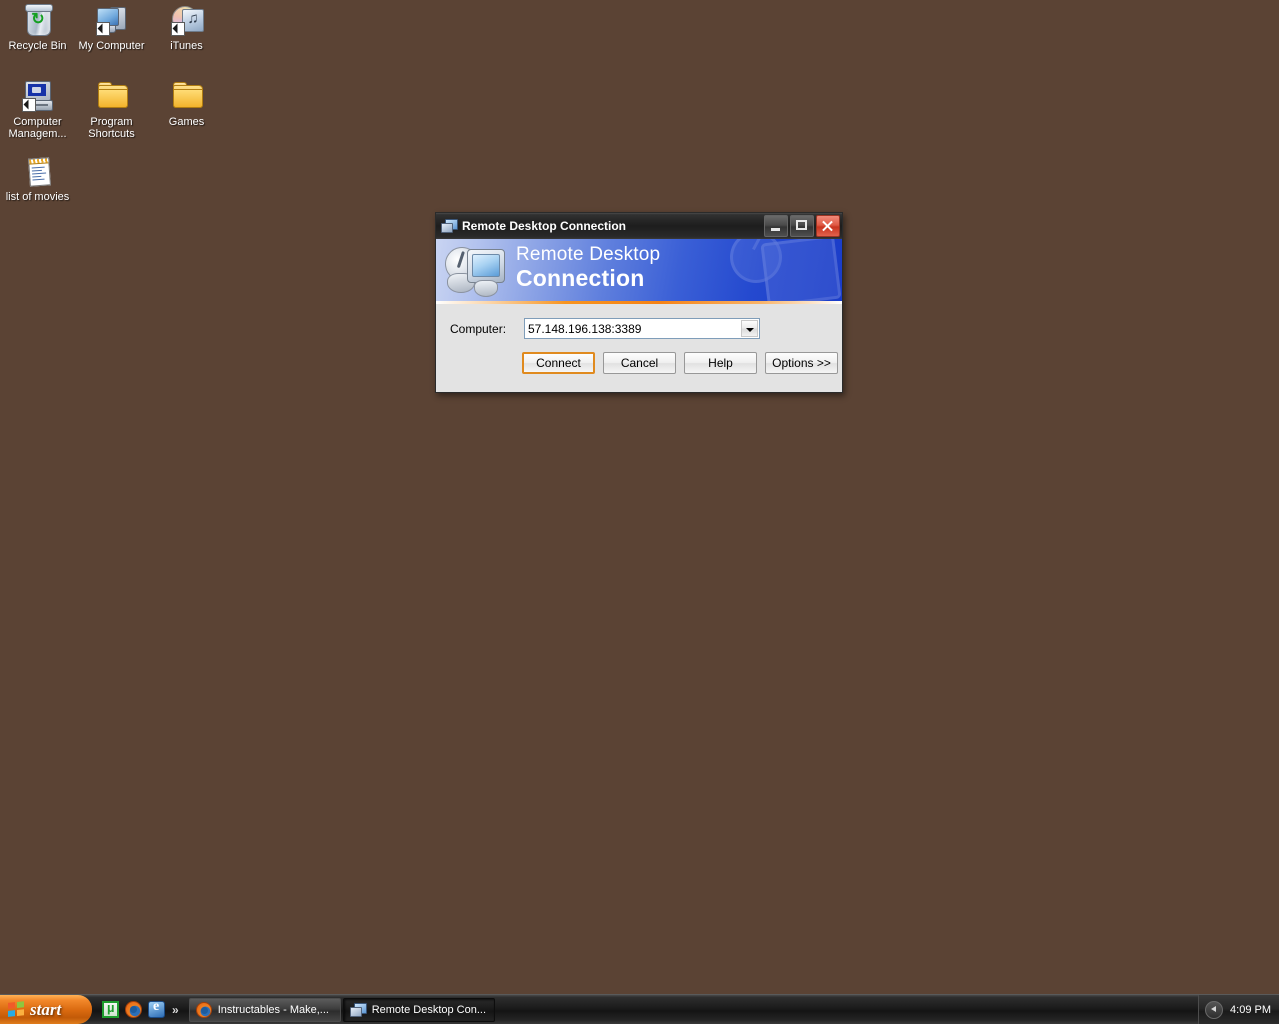  Describe the element at coordinates (187, 20) in the screenshot. I see `itunes-icon: ♫` at that location.